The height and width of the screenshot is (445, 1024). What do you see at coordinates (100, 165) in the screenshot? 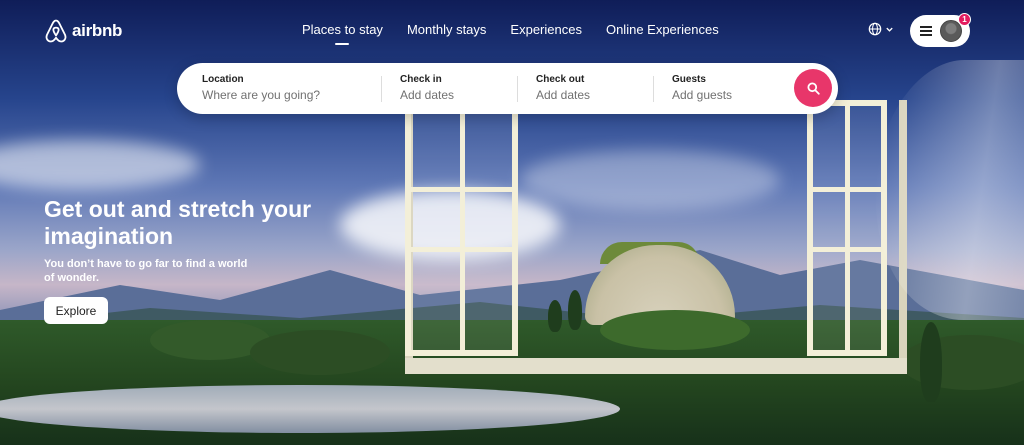
I see `cloud` at bounding box center [100, 165].